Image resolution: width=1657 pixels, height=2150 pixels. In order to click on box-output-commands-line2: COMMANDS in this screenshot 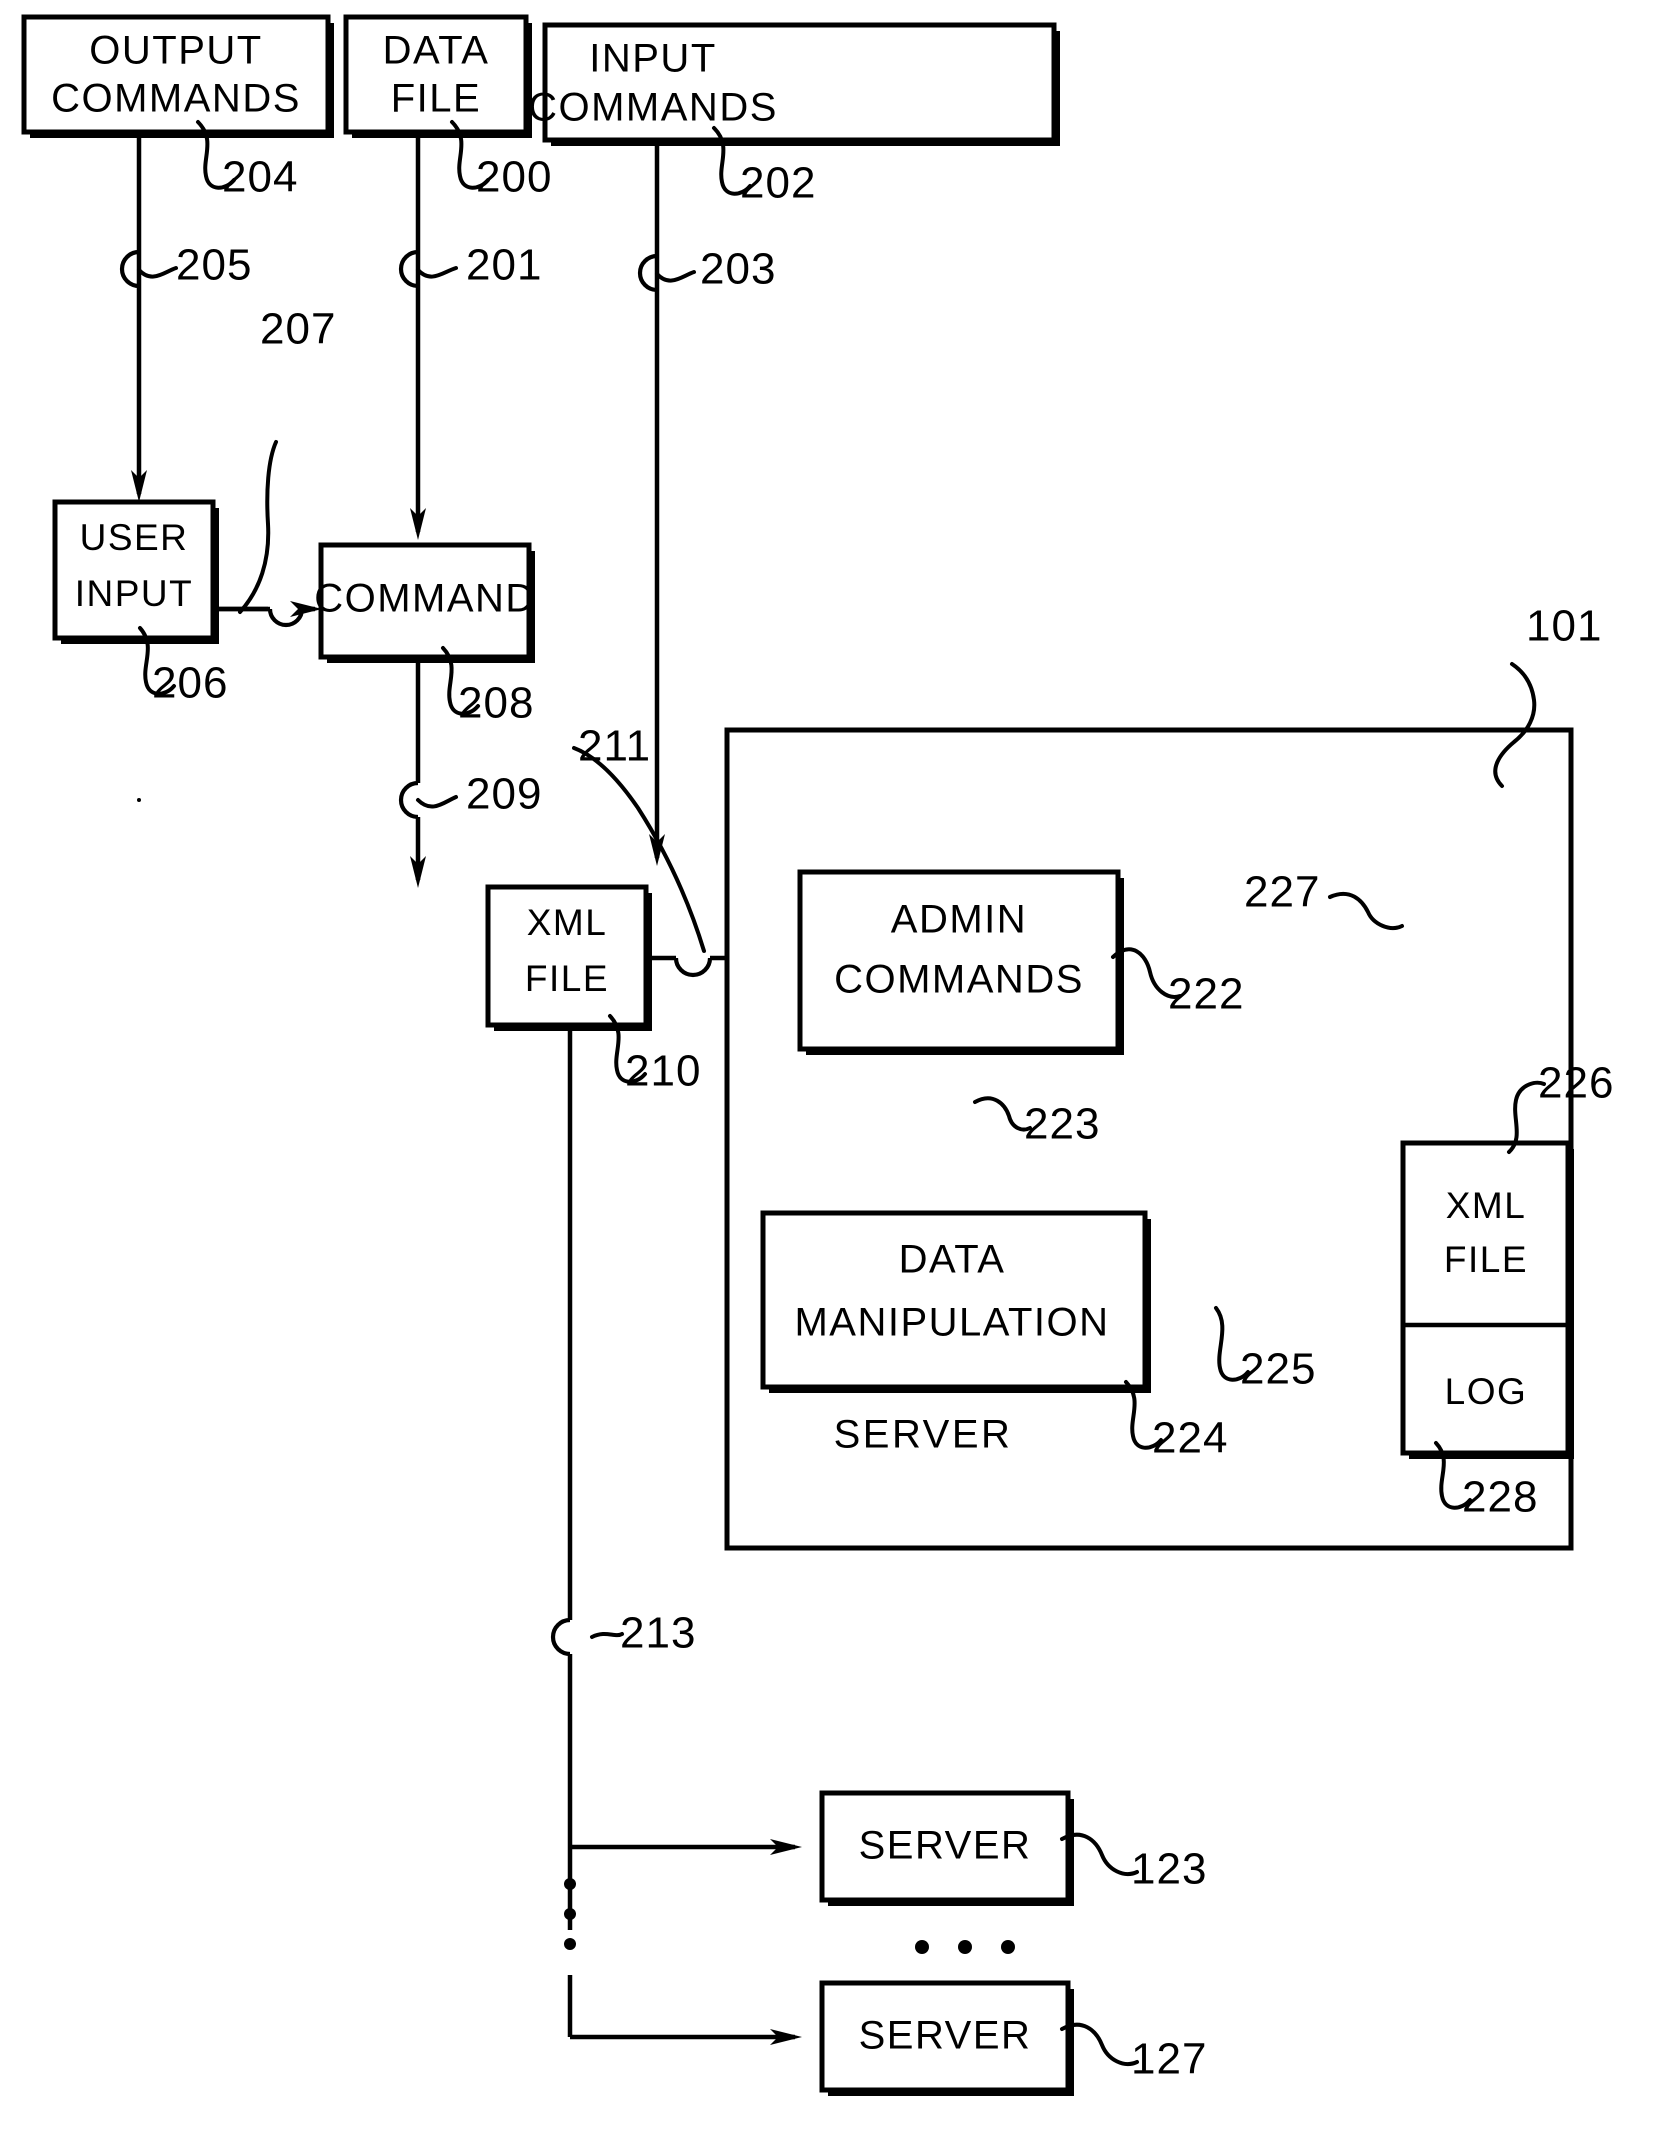, I will do `click(176, 99)`.